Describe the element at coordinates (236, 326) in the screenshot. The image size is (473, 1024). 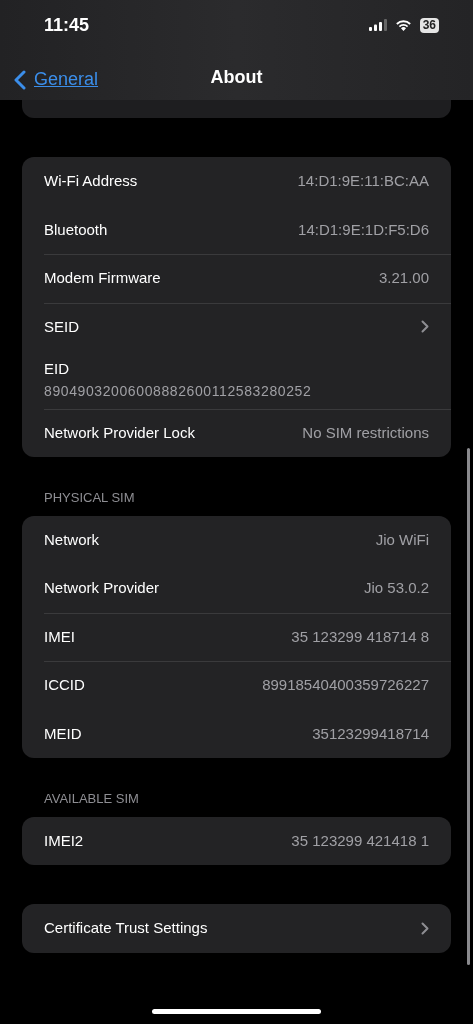
I see `settings-row: SEID` at that location.